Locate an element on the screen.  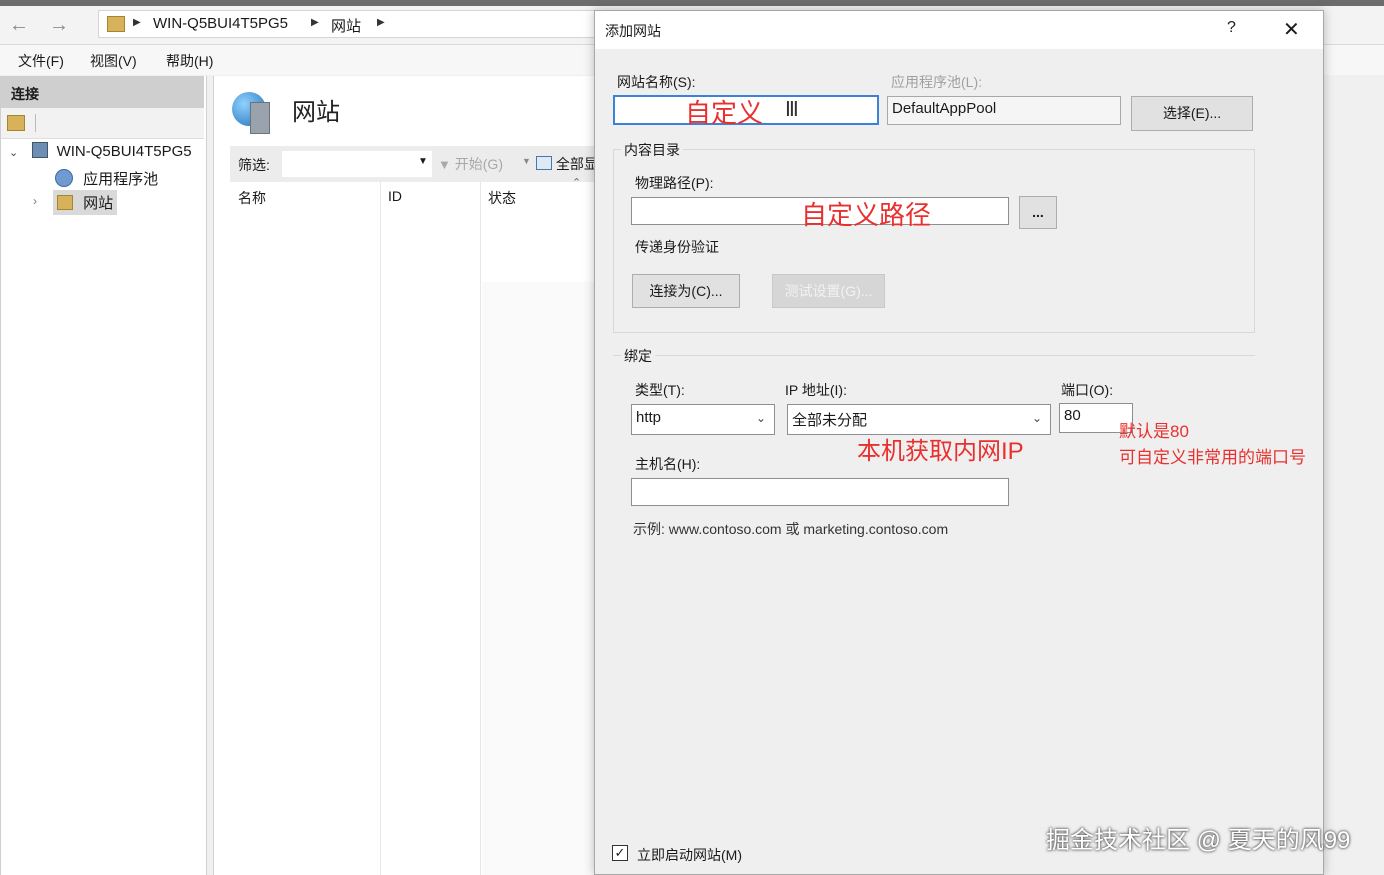
tree-app-pools: 应用程序池 is located at coordinates (106, 178).